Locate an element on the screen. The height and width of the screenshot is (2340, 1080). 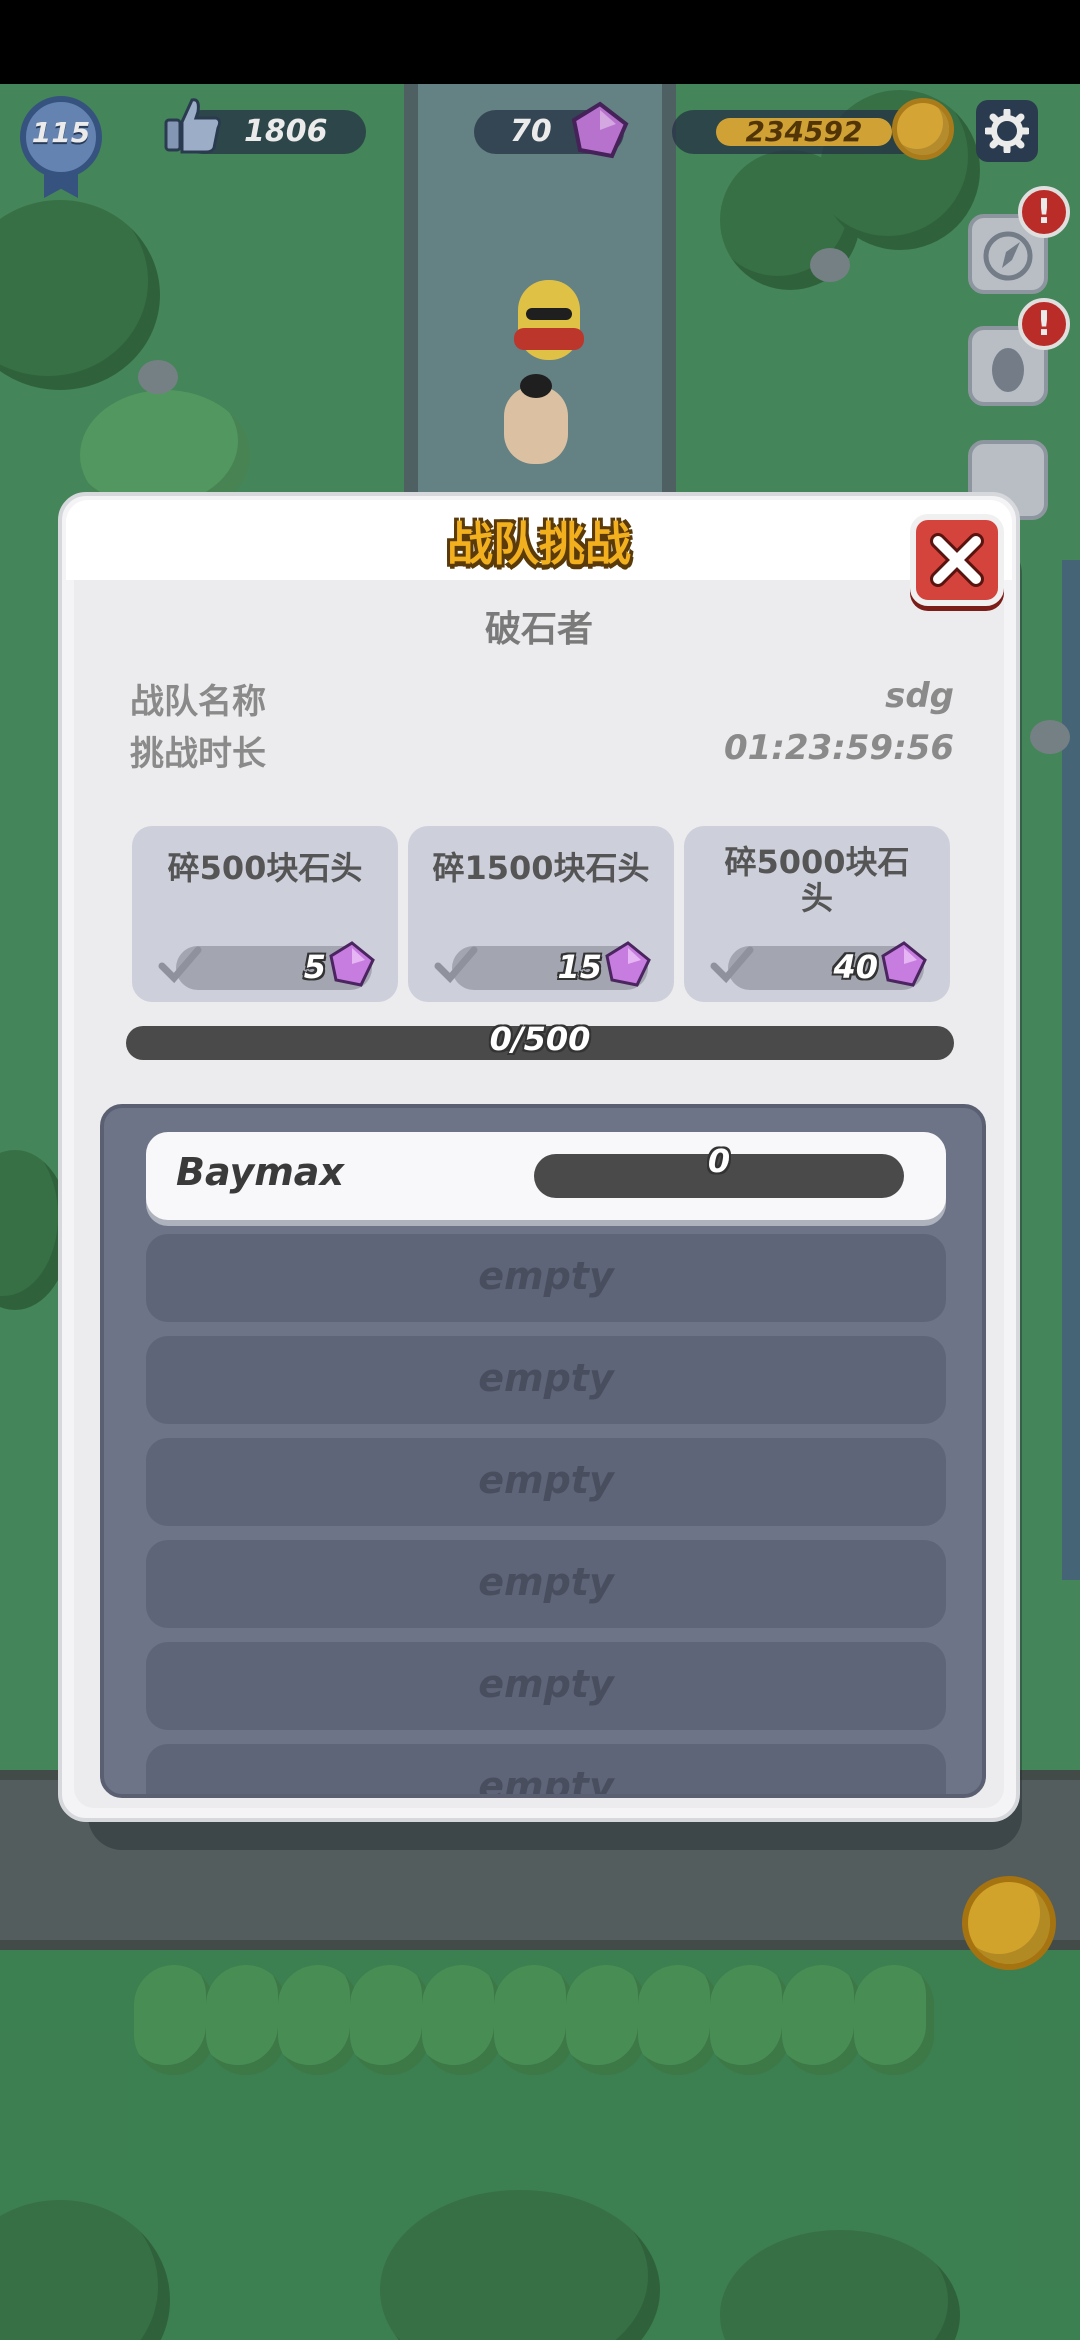
reward-value: 5 is located at coordinates (314, 967).